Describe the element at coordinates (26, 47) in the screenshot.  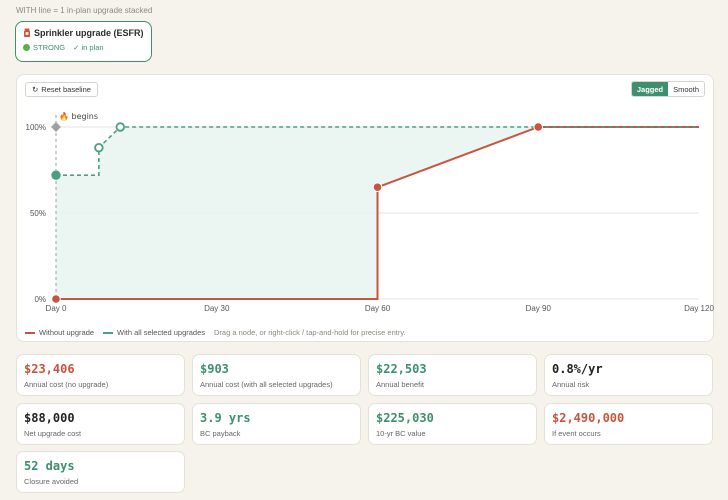
I see `status-dot-icon` at that location.